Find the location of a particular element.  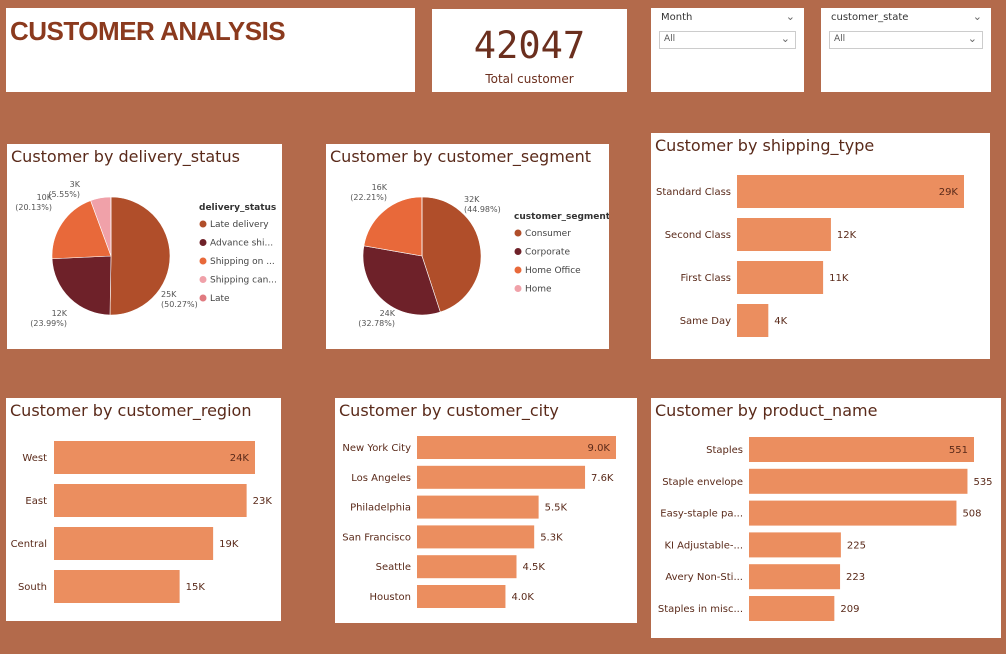

category-label: New York City is located at coordinates (376, 448).